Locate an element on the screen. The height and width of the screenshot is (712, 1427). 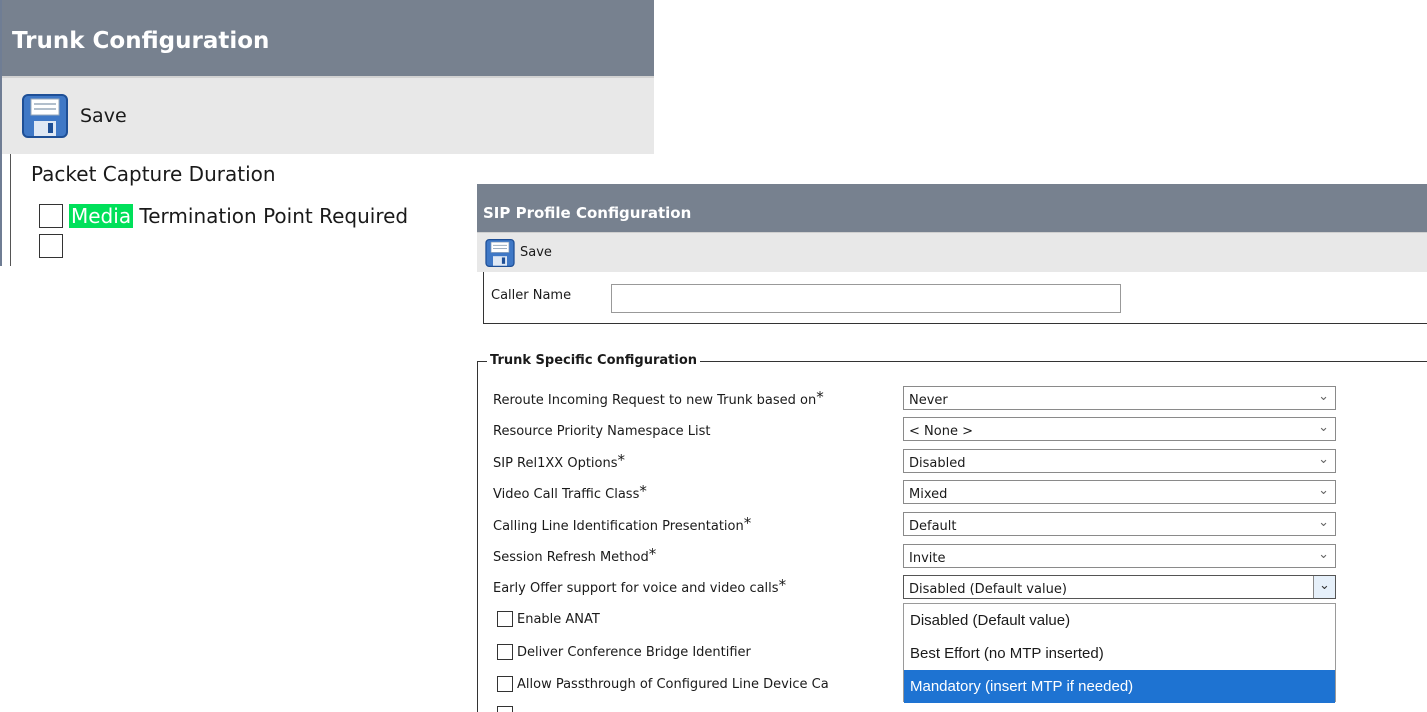
mtp-required-label: Termination Point Required is located at coordinates (271, 216).